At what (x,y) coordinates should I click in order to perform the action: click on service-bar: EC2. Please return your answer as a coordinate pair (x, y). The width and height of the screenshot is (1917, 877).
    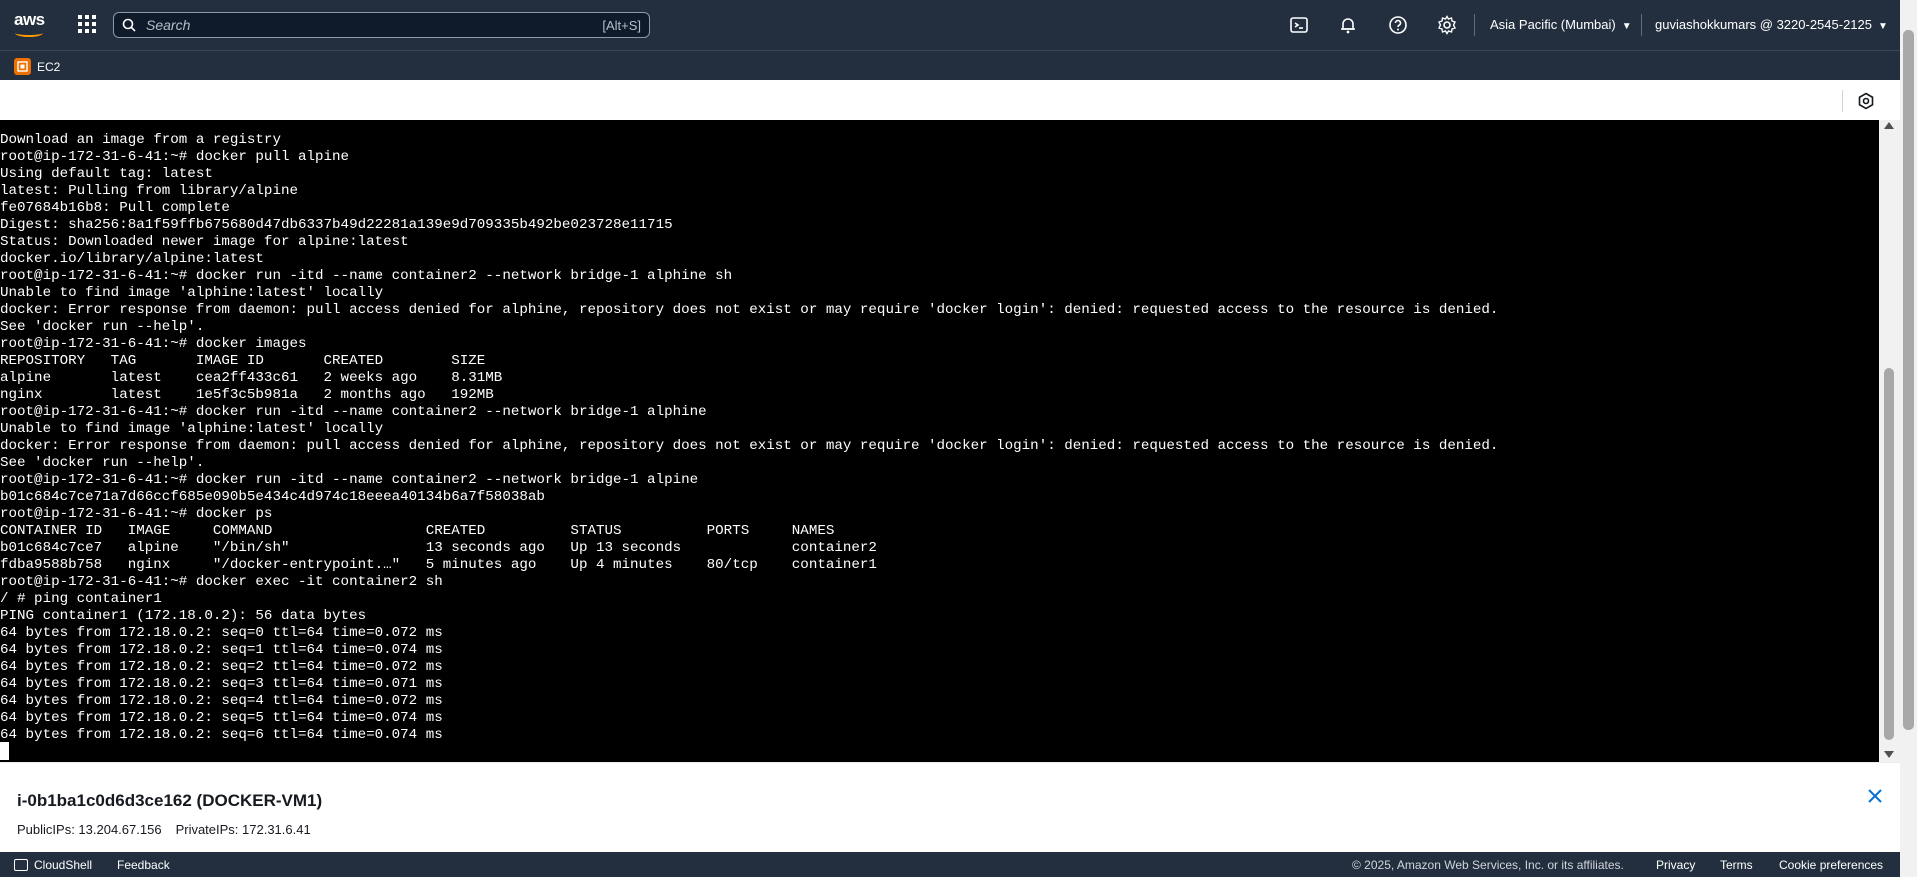
    Looking at the image, I should click on (958, 65).